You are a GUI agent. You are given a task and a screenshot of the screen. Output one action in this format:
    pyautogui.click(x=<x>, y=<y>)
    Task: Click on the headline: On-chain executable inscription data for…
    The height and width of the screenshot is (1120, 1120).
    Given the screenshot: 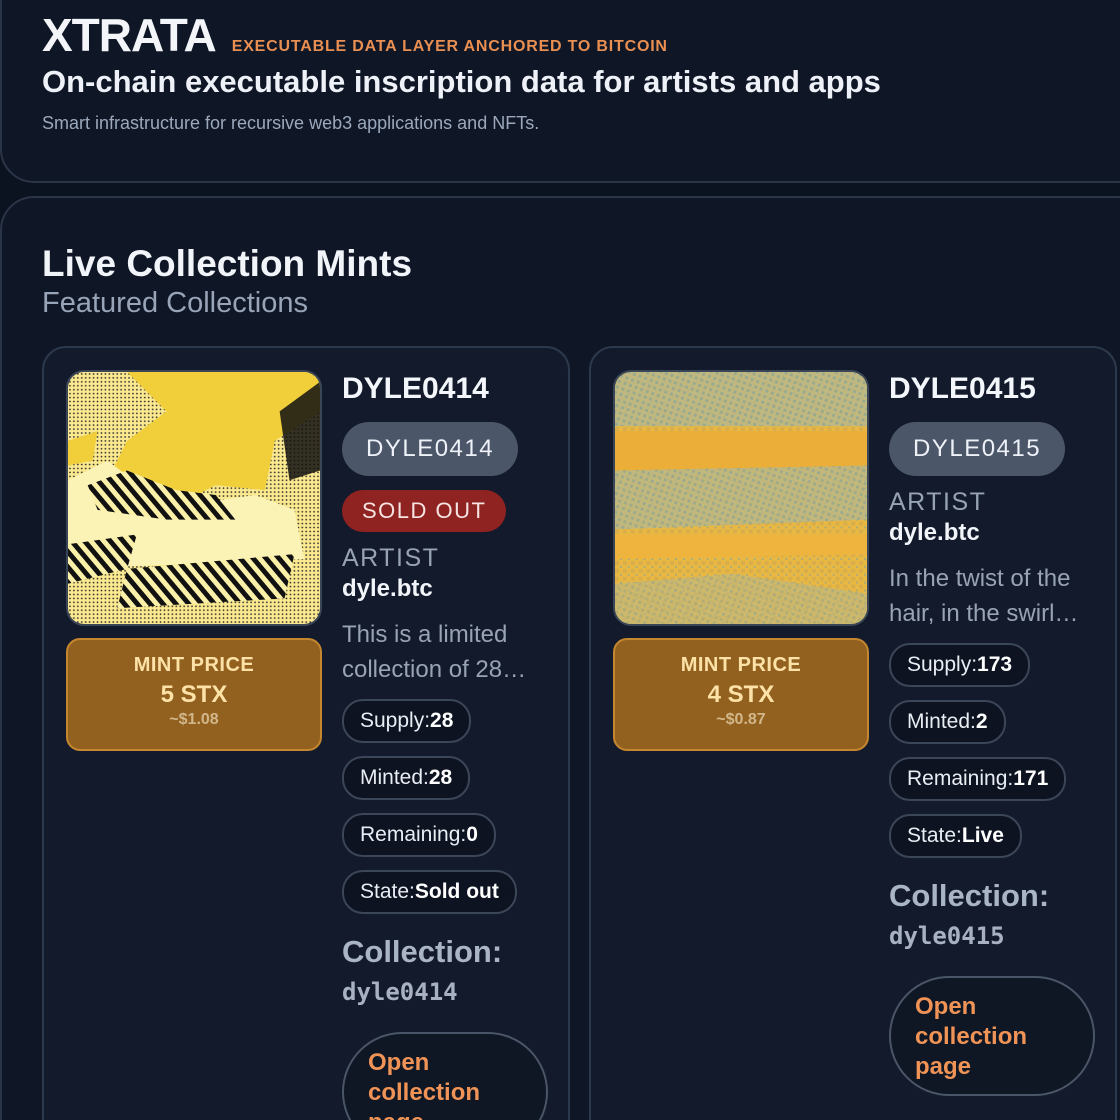 What is the action you would take?
    pyautogui.click(x=461, y=81)
    